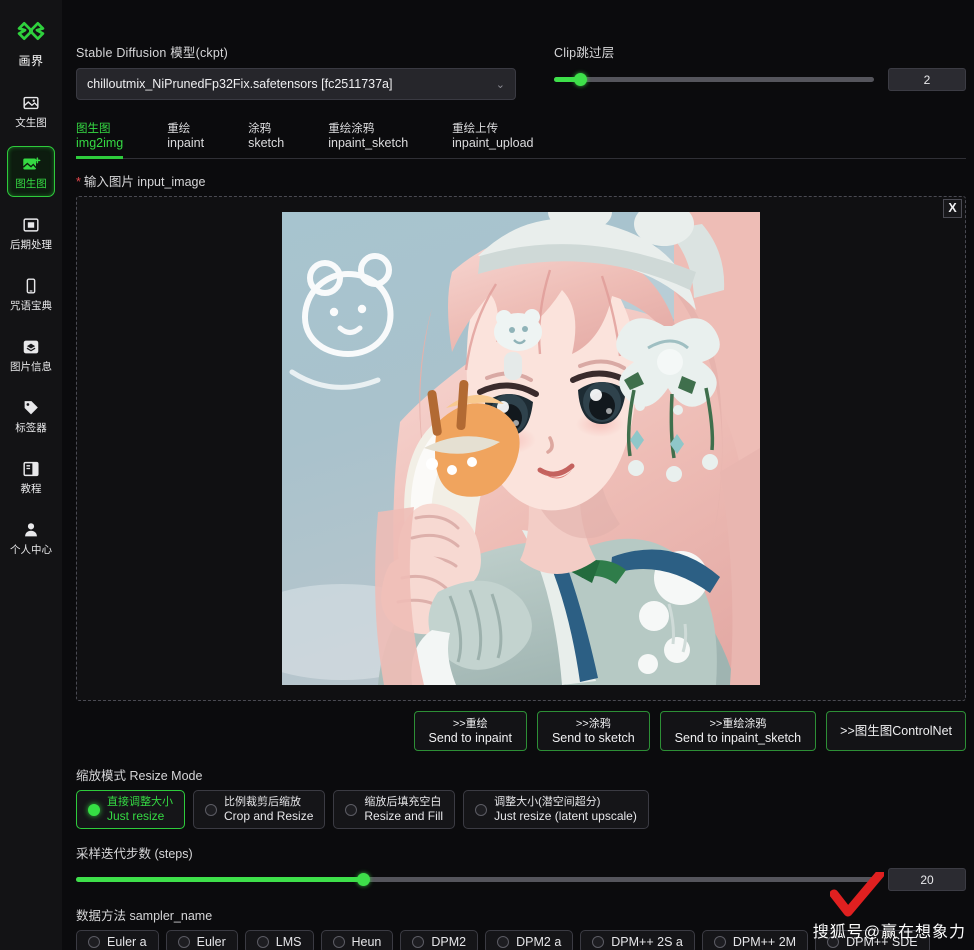  What do you see at coordinates (134, 854) in the screenshot?
I see `steps-label: 采样迭代步数 (steps)` at bounding box center [134, 854].